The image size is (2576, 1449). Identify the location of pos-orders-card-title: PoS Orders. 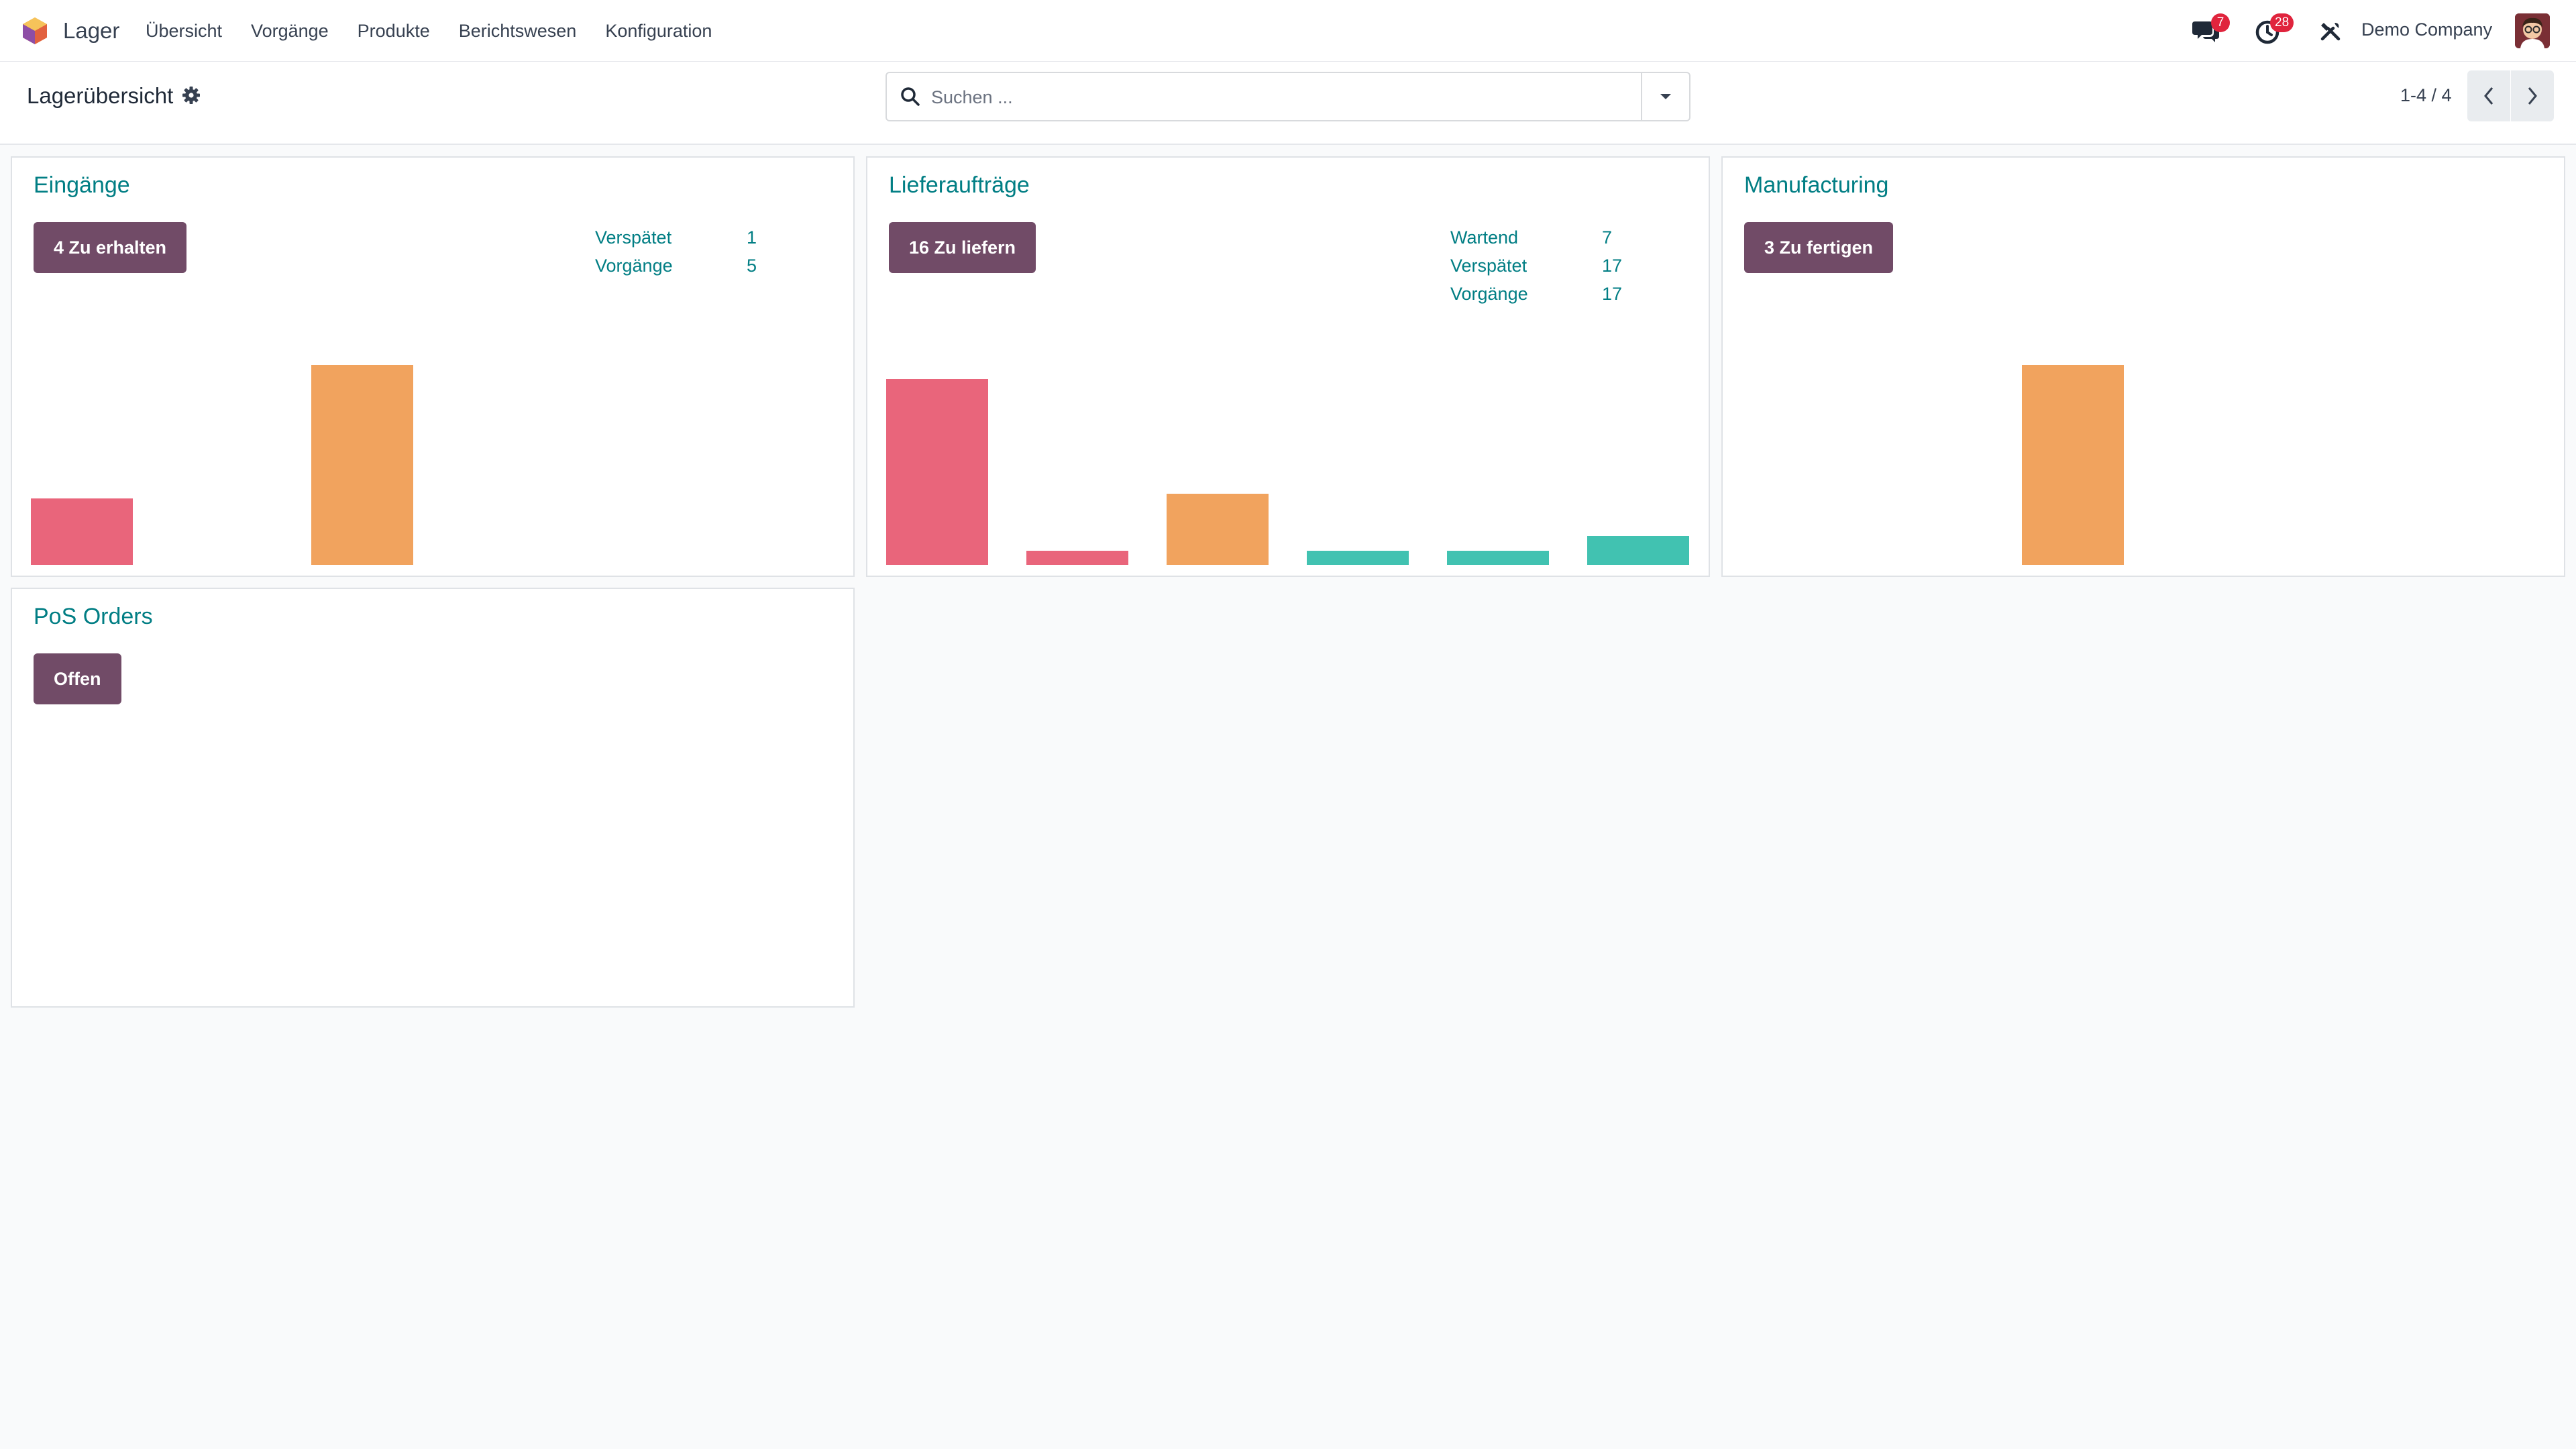
(93, 617).